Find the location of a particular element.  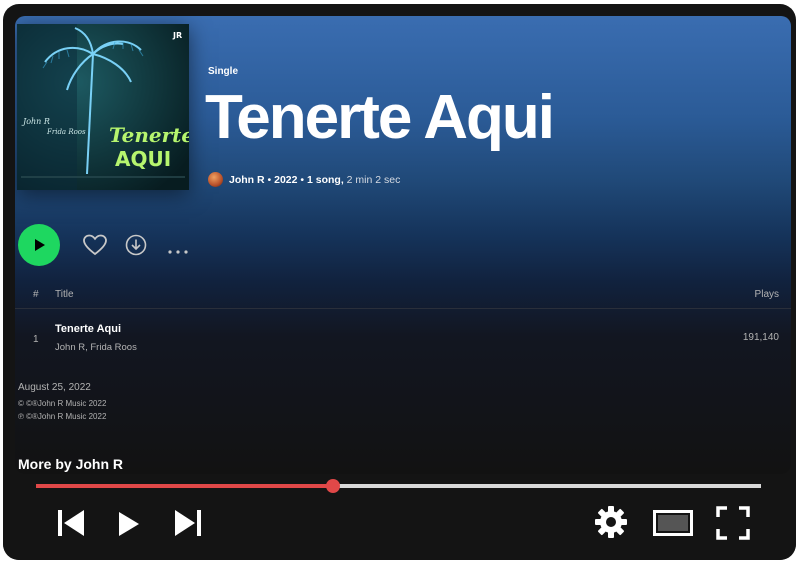

header-plays: Plays is located at coordinates (767, 294).